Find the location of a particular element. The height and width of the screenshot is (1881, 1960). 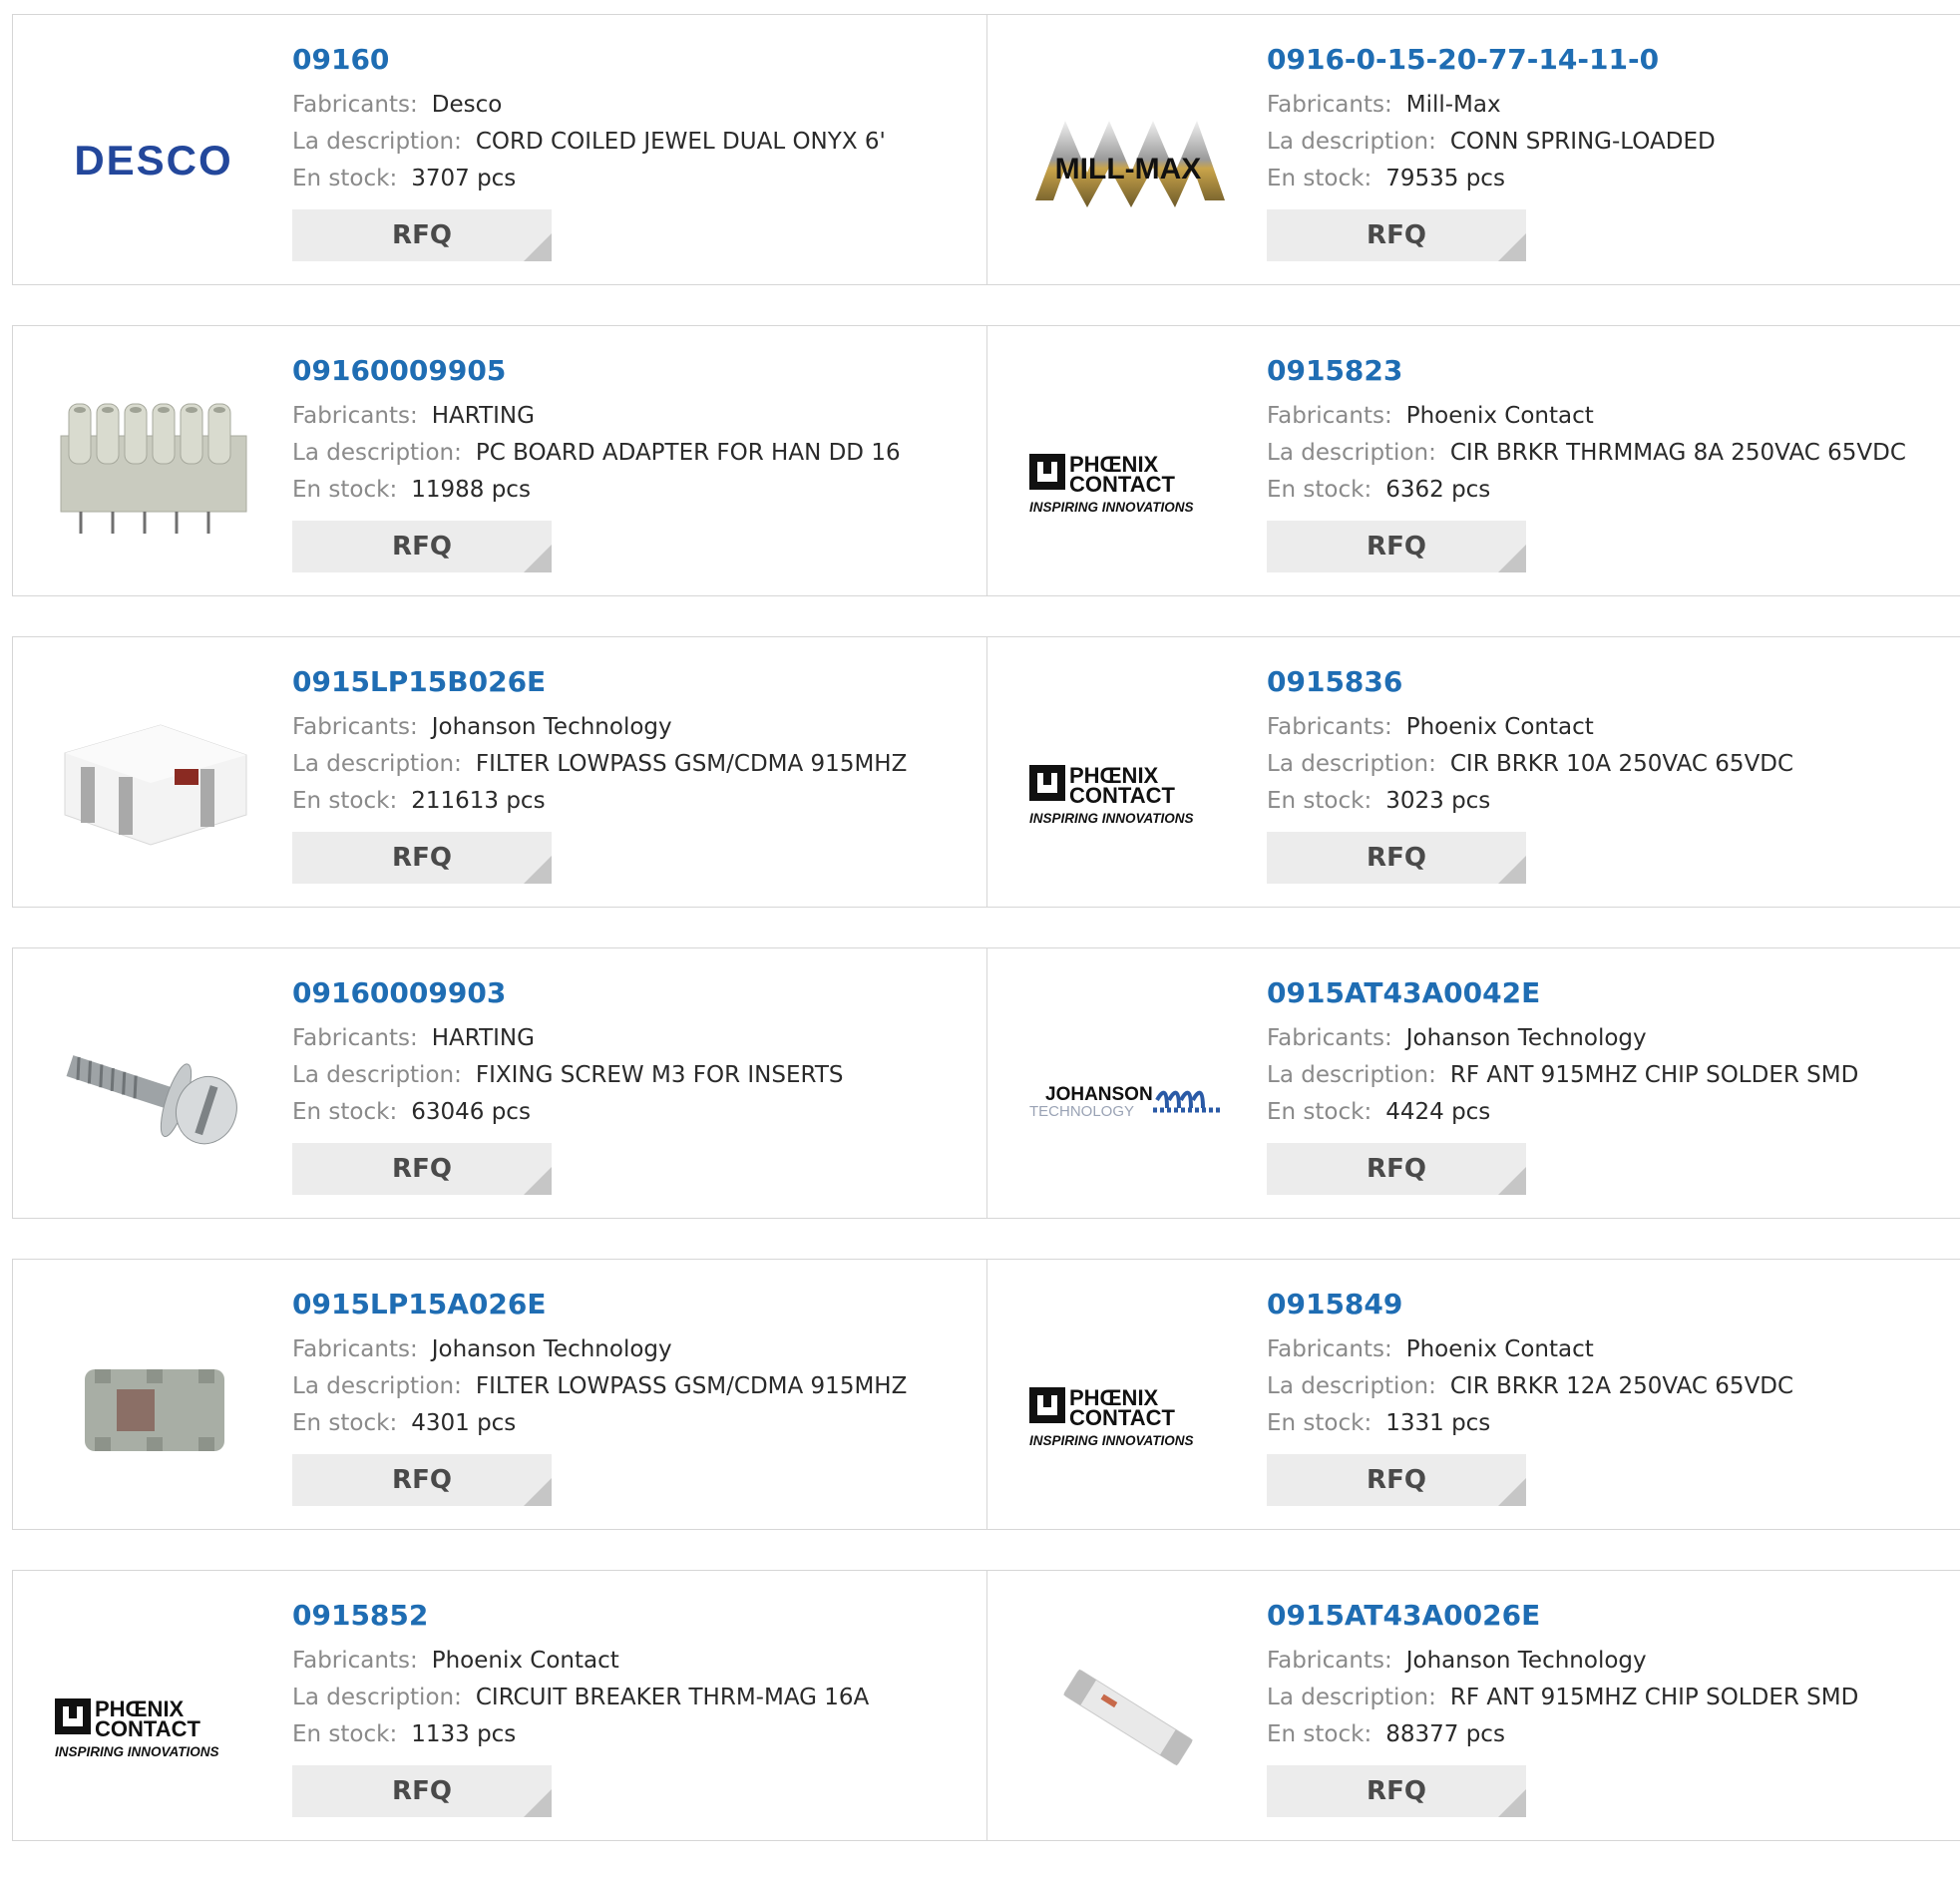

description-value: CIR BRKR 10A 250VAC 65VDC is located at coordinates (1622, 764).